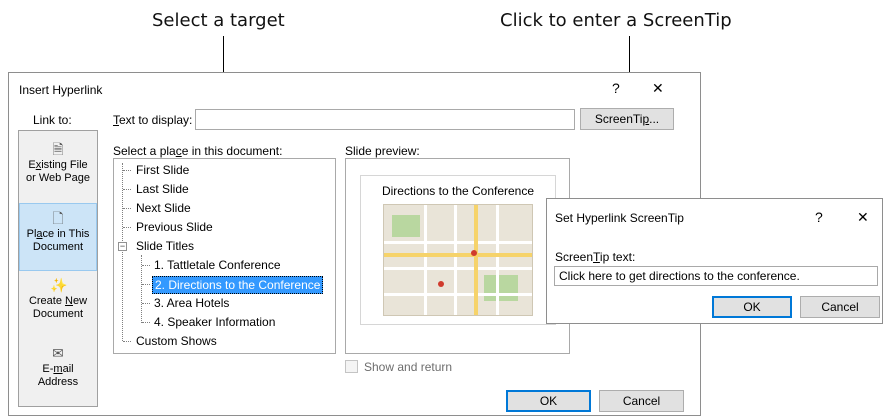 This screenshot has height=418, width=883. What do you see at coordinates (58, 314) in the screenshot?
I see `link-new-l2: Document` at bounding box center [58, 314].